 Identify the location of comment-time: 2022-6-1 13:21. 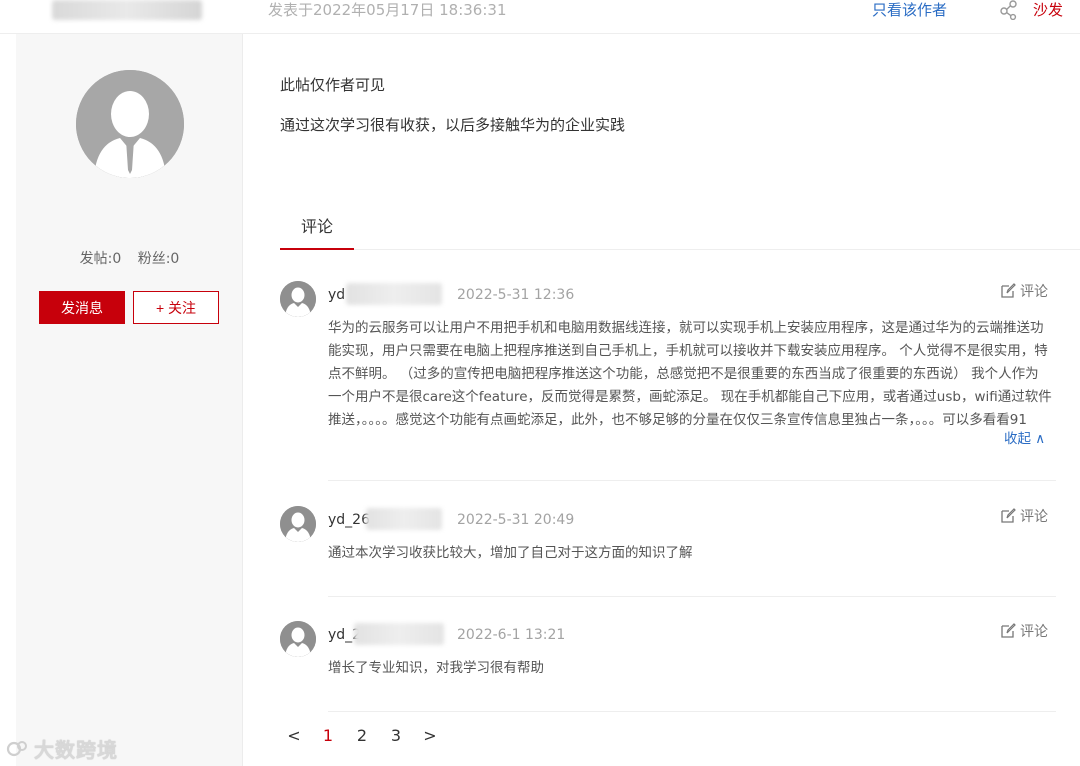
(511, 635).